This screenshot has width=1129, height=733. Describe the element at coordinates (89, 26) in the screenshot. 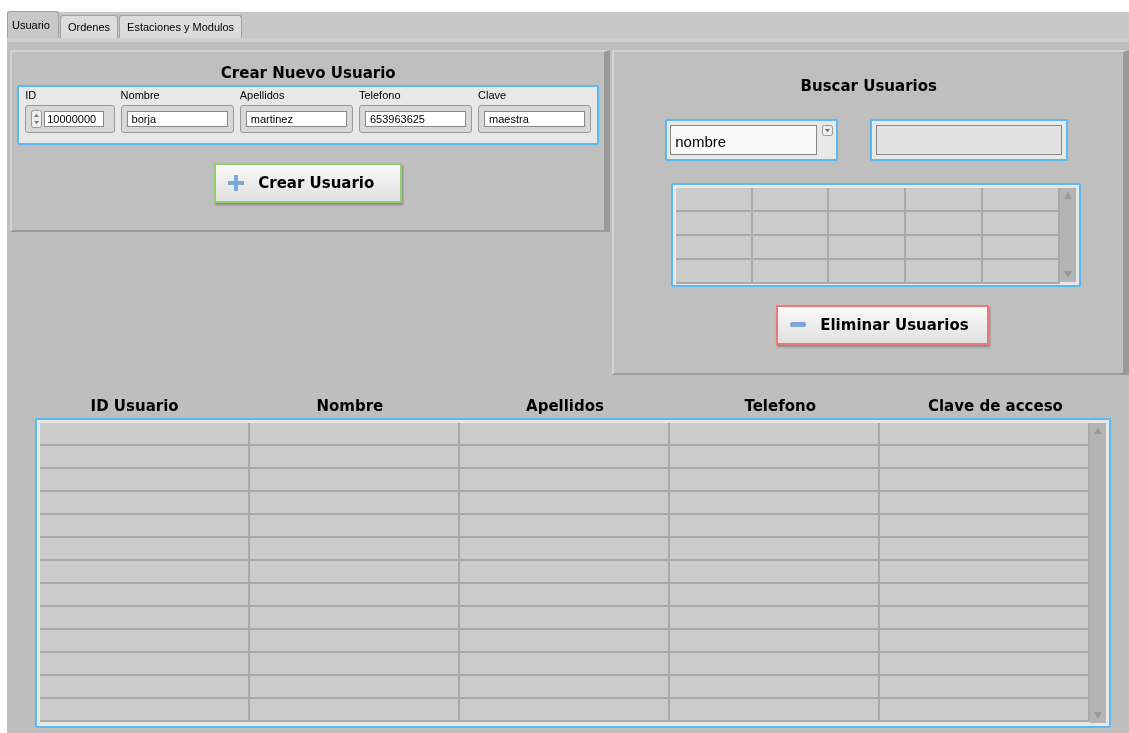

I see `tab: Ordenes` at that location.